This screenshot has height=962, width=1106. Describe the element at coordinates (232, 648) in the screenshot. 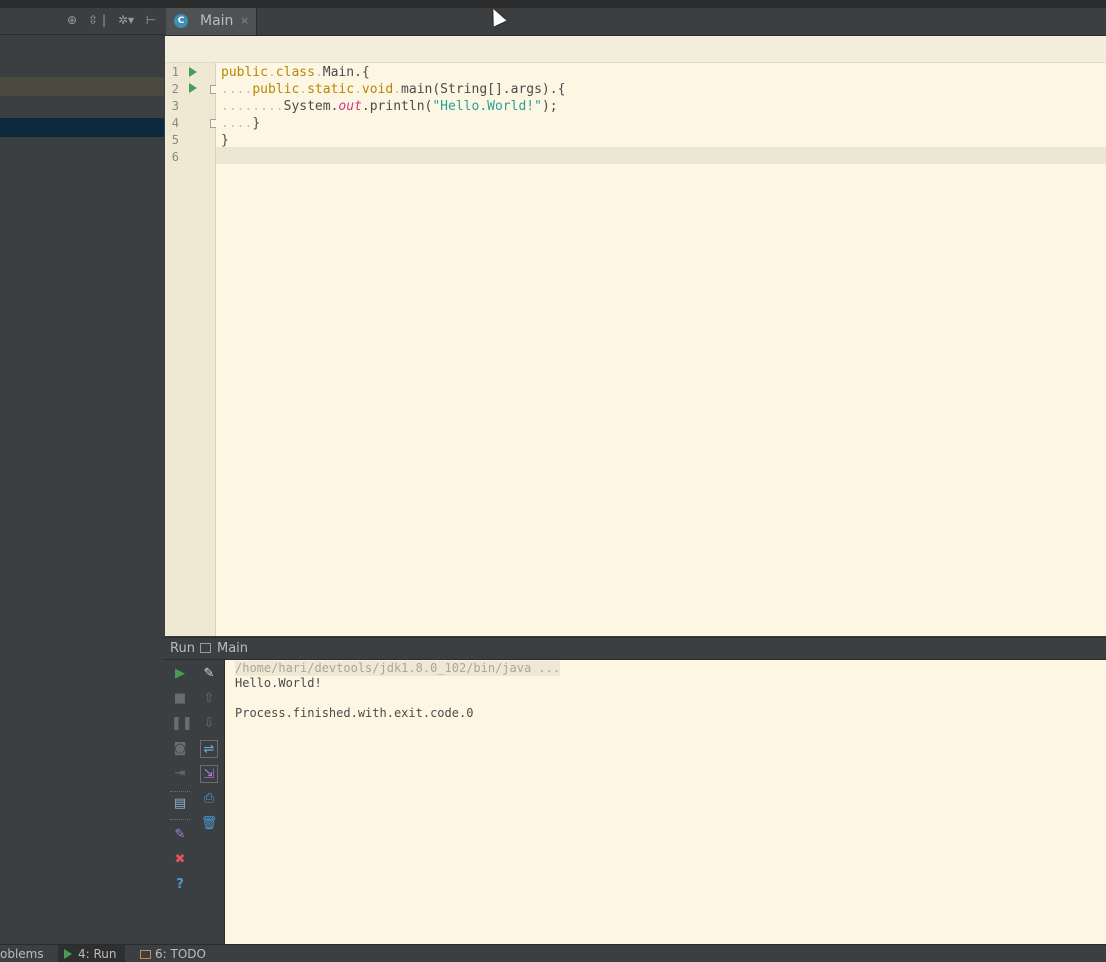

I see `run-config-label: Main` at that location.